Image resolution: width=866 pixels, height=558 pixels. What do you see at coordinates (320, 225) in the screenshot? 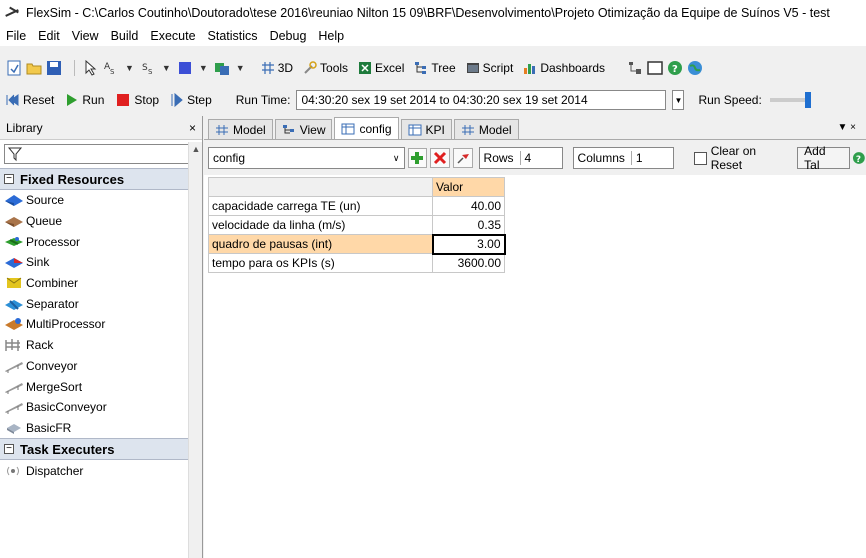
I see `row-header: velocidade da linha (m/s)` at bounding box center [320, 225].